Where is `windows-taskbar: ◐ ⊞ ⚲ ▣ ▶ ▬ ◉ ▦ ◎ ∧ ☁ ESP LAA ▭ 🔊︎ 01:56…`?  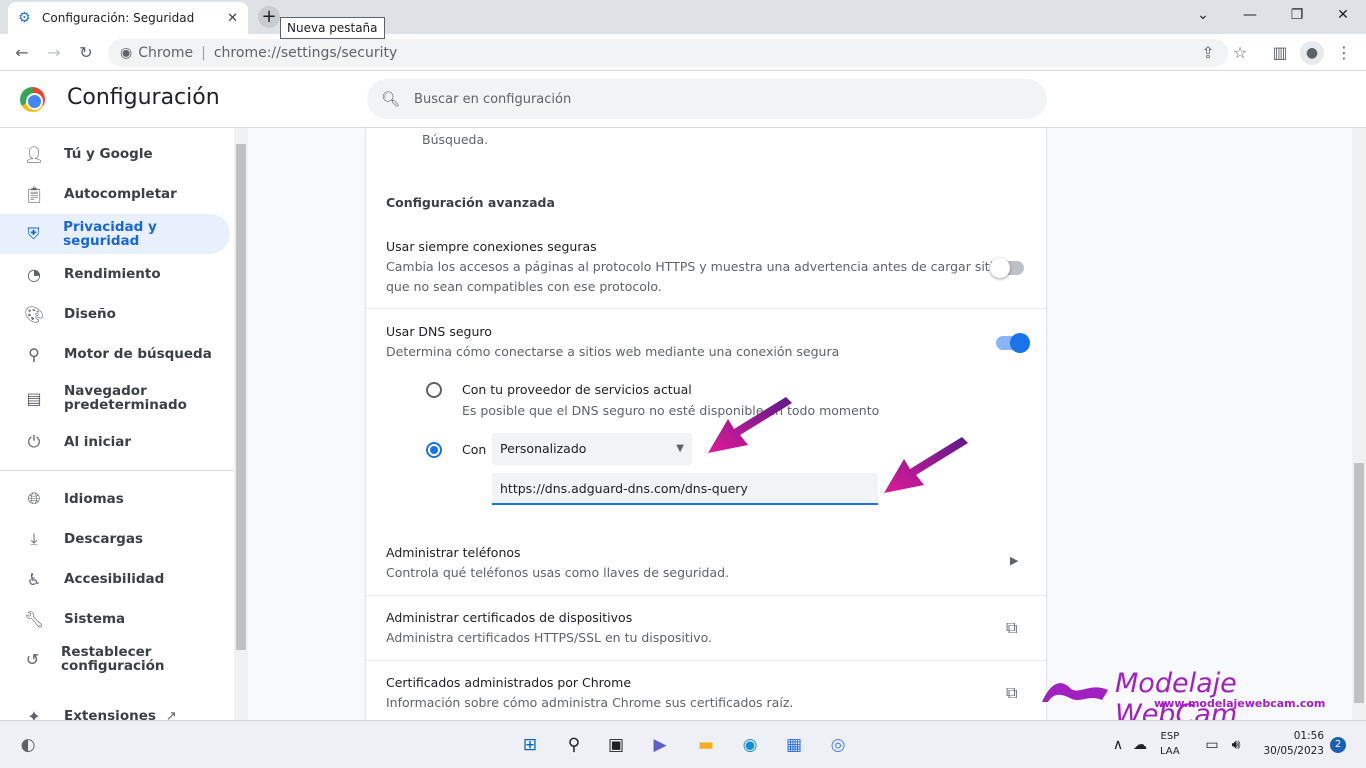
windows-taskbar: ◐ ⊞ ⚲ ▣ ▶ ▬ ◉ ▦ ◎ ∧ ☁ ESP LAA ▭ 🔊︎ 01:56… is located at coordinates (683, 744).